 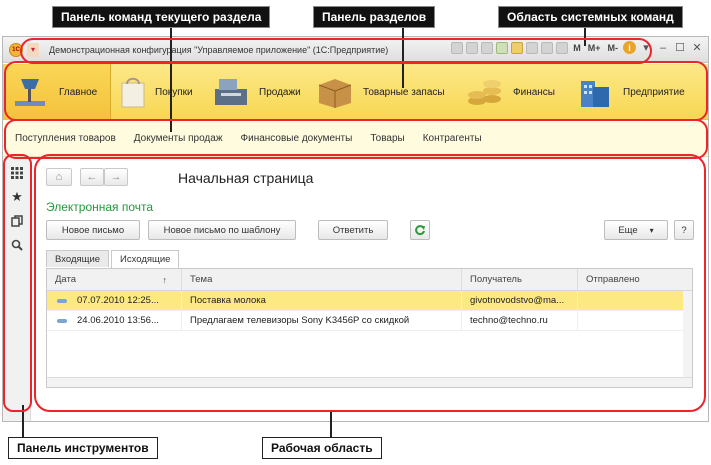 I want to click on callout-tools-panel: Панель инструментов, so click(x=83, y=448).